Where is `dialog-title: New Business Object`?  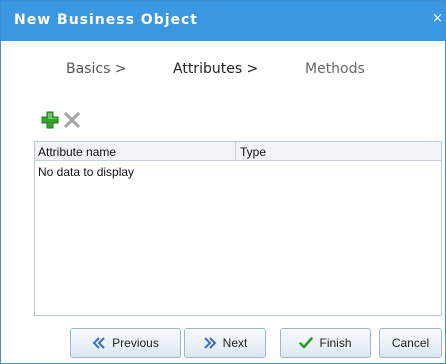
dialog-title: New Business Object is located at coordinates (106, 20).